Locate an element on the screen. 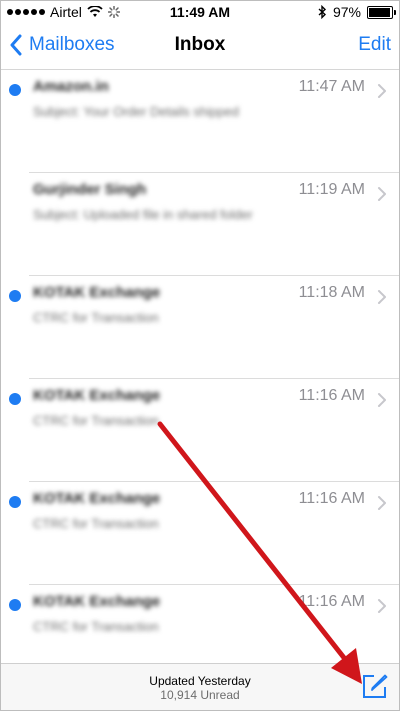 This screenshot has height=711, width=400. message-sender: Amazon.in is located at coordinates (71, 86).